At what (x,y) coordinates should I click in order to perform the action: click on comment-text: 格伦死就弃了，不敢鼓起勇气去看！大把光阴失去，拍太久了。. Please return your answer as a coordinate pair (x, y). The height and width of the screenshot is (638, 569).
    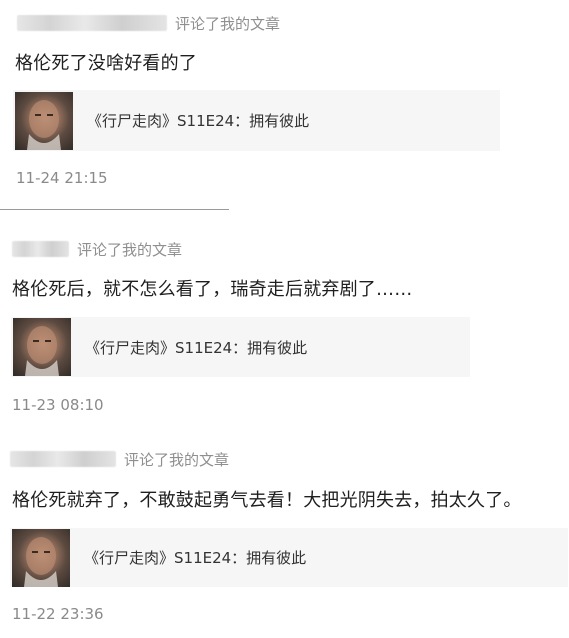
    Looking at the image, I should click on (267, 500).